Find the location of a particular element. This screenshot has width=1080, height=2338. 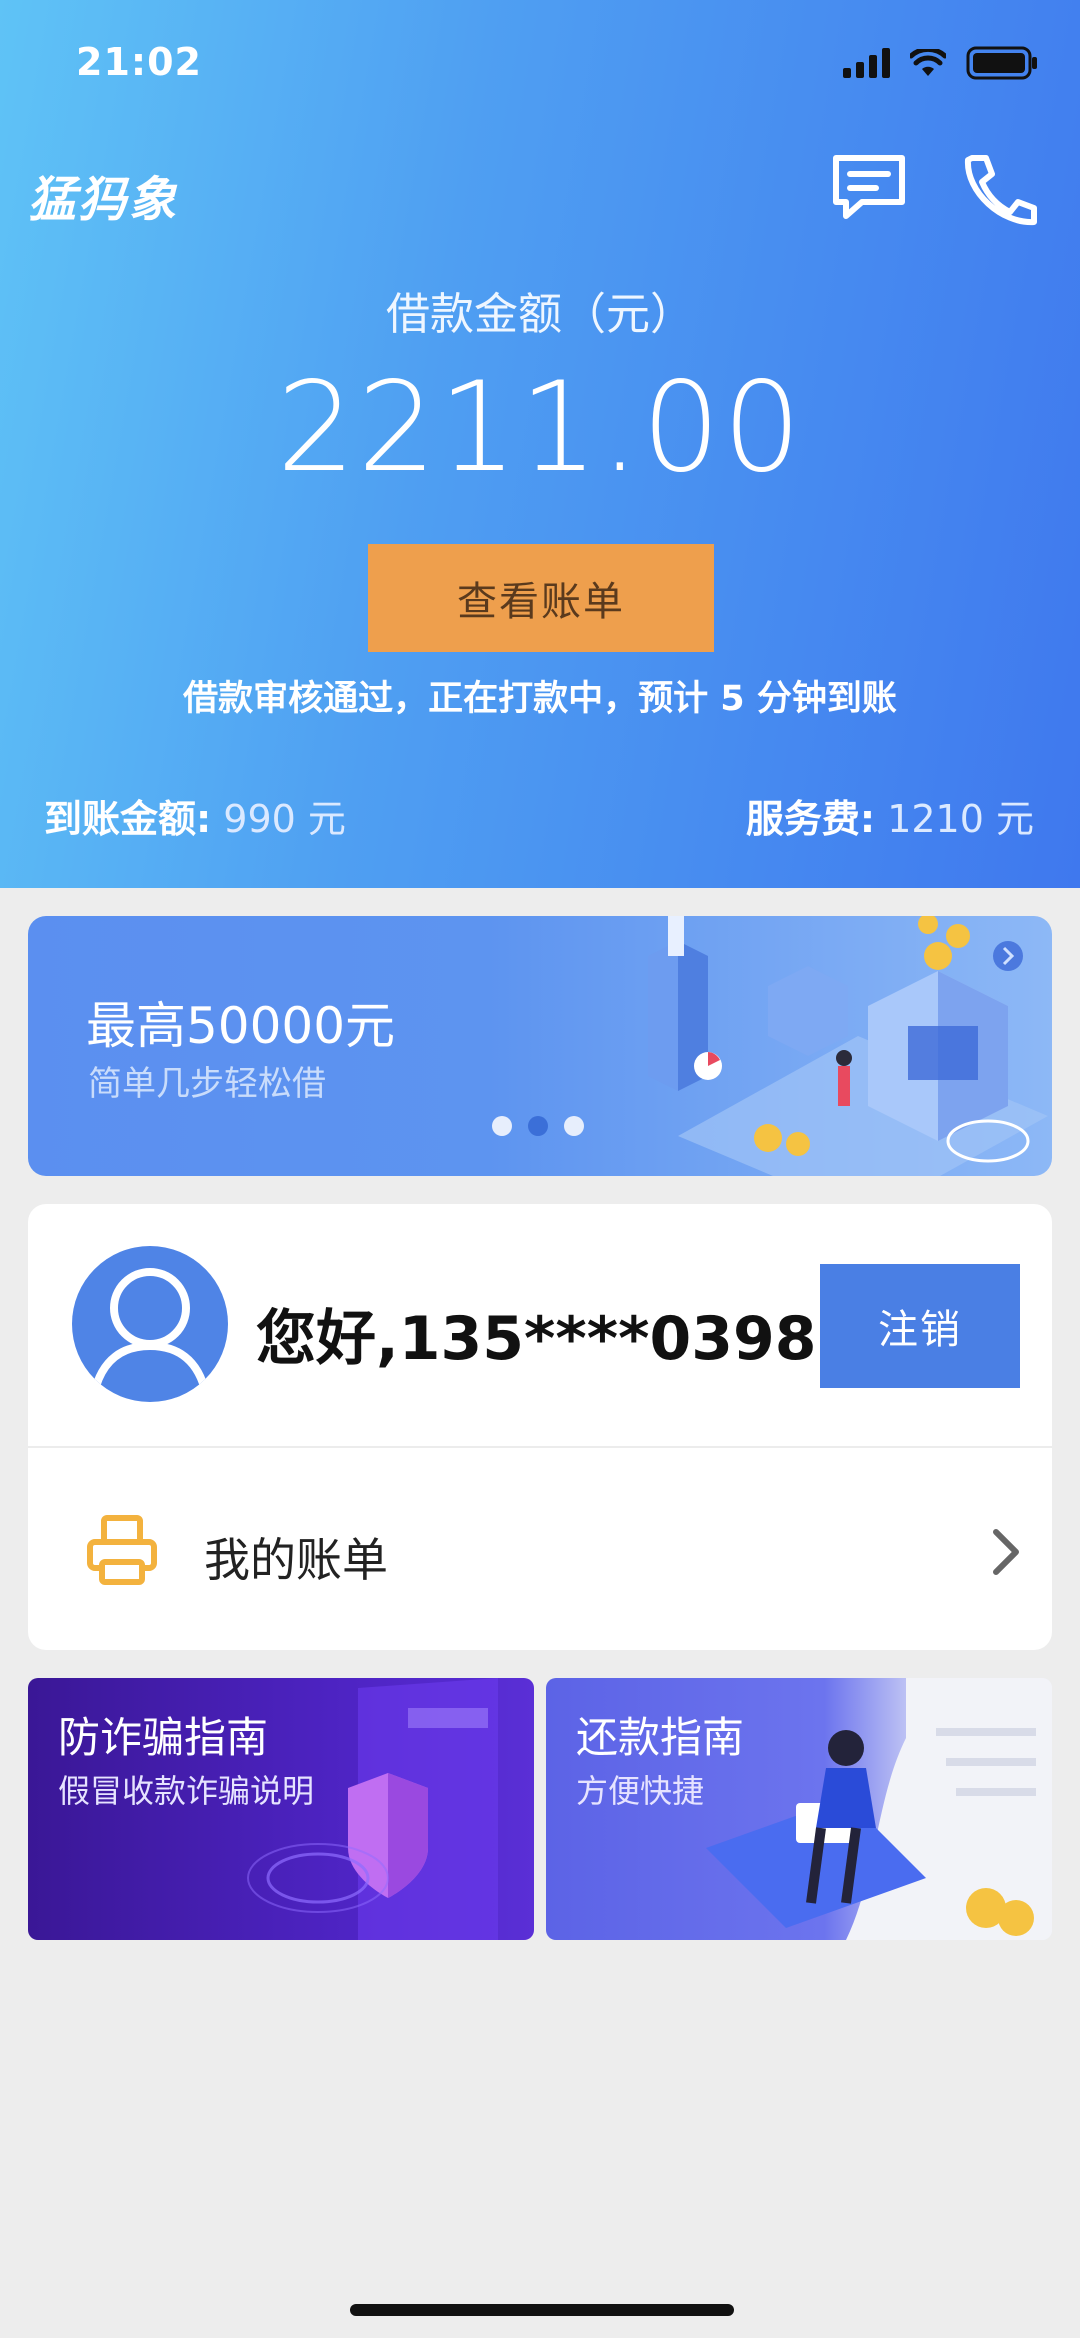

battery-icon is located at coordinates (1001, 63).